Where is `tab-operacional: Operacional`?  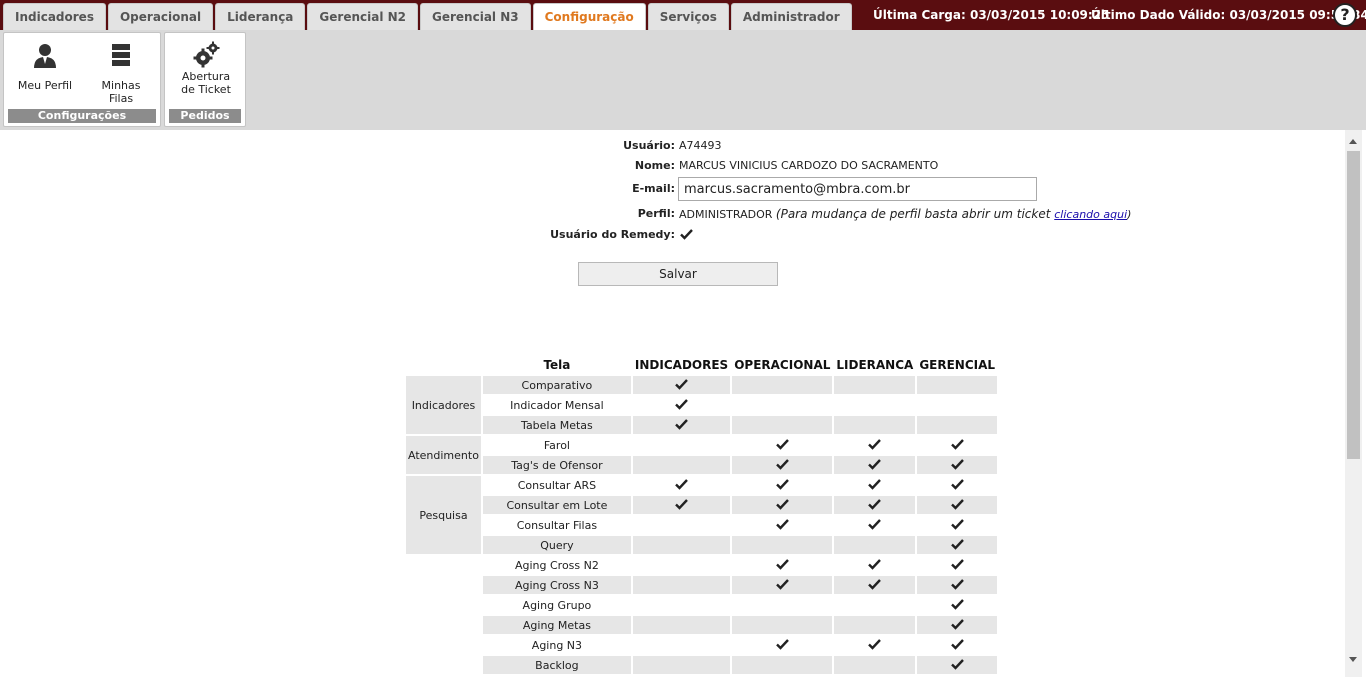
tab-operacional: Operacional is located at coordinates (160, 16).